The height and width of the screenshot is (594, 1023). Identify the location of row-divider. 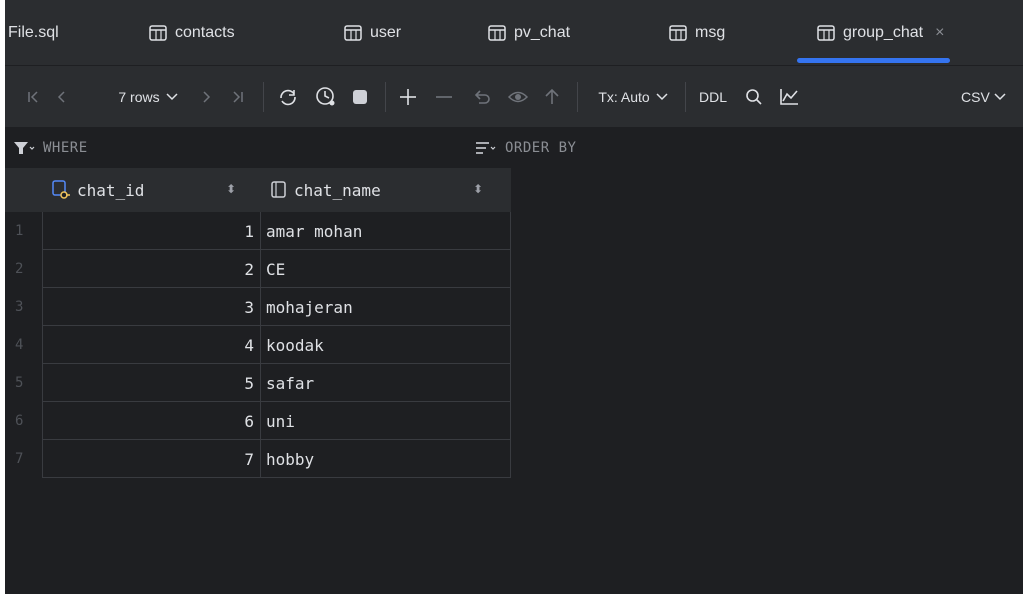
(277, 477).